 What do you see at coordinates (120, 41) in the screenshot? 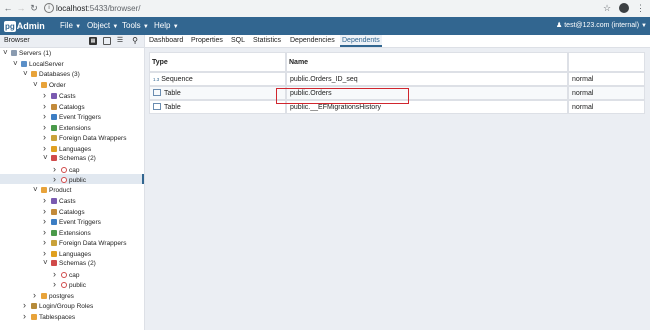
I see `query-tool-icon: ☰` at bounding box center [120, 41].